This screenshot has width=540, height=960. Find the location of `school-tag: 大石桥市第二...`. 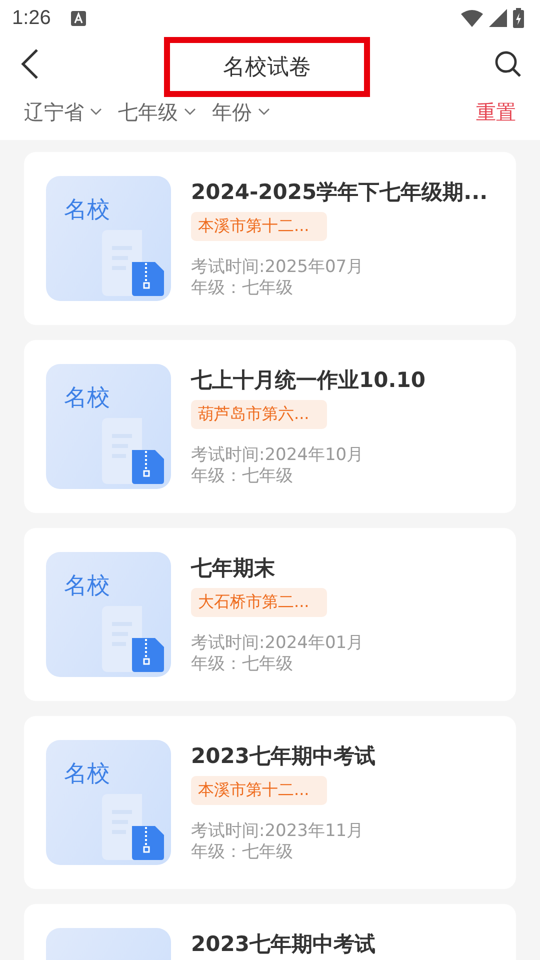

school-tag: 大石桥市第二... is located at coordinates (259, 602).